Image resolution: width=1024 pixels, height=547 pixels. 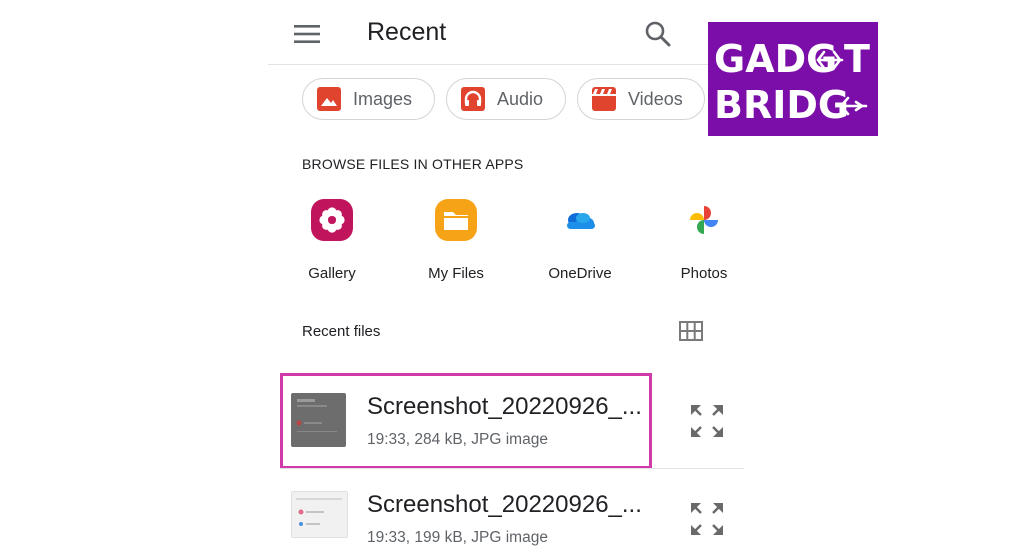 What do you see at coordinates (704, 220) in the screenshot?
I see `photos-pinwheel-icon` at bounding box center [704, 220].